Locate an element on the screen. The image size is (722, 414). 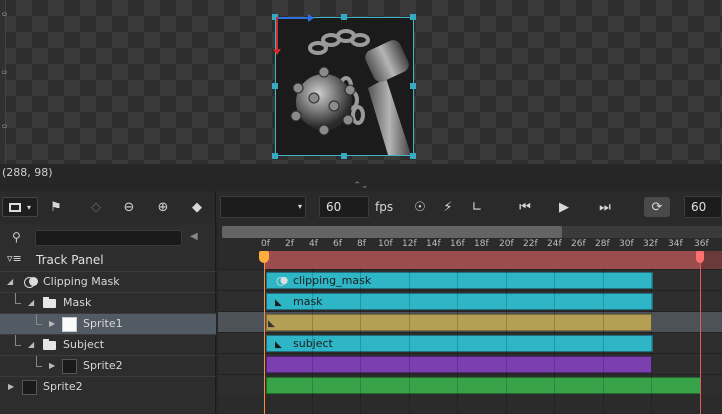
frame-tick: 32f is located at coordinates (650, 244).